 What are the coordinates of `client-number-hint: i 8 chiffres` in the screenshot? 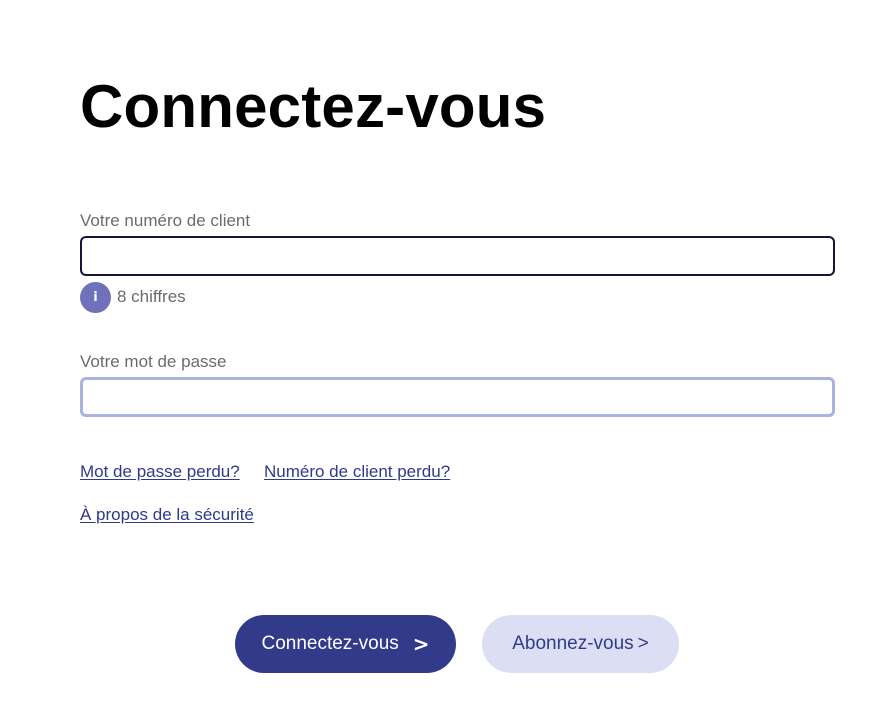 It's located at (133, 297).